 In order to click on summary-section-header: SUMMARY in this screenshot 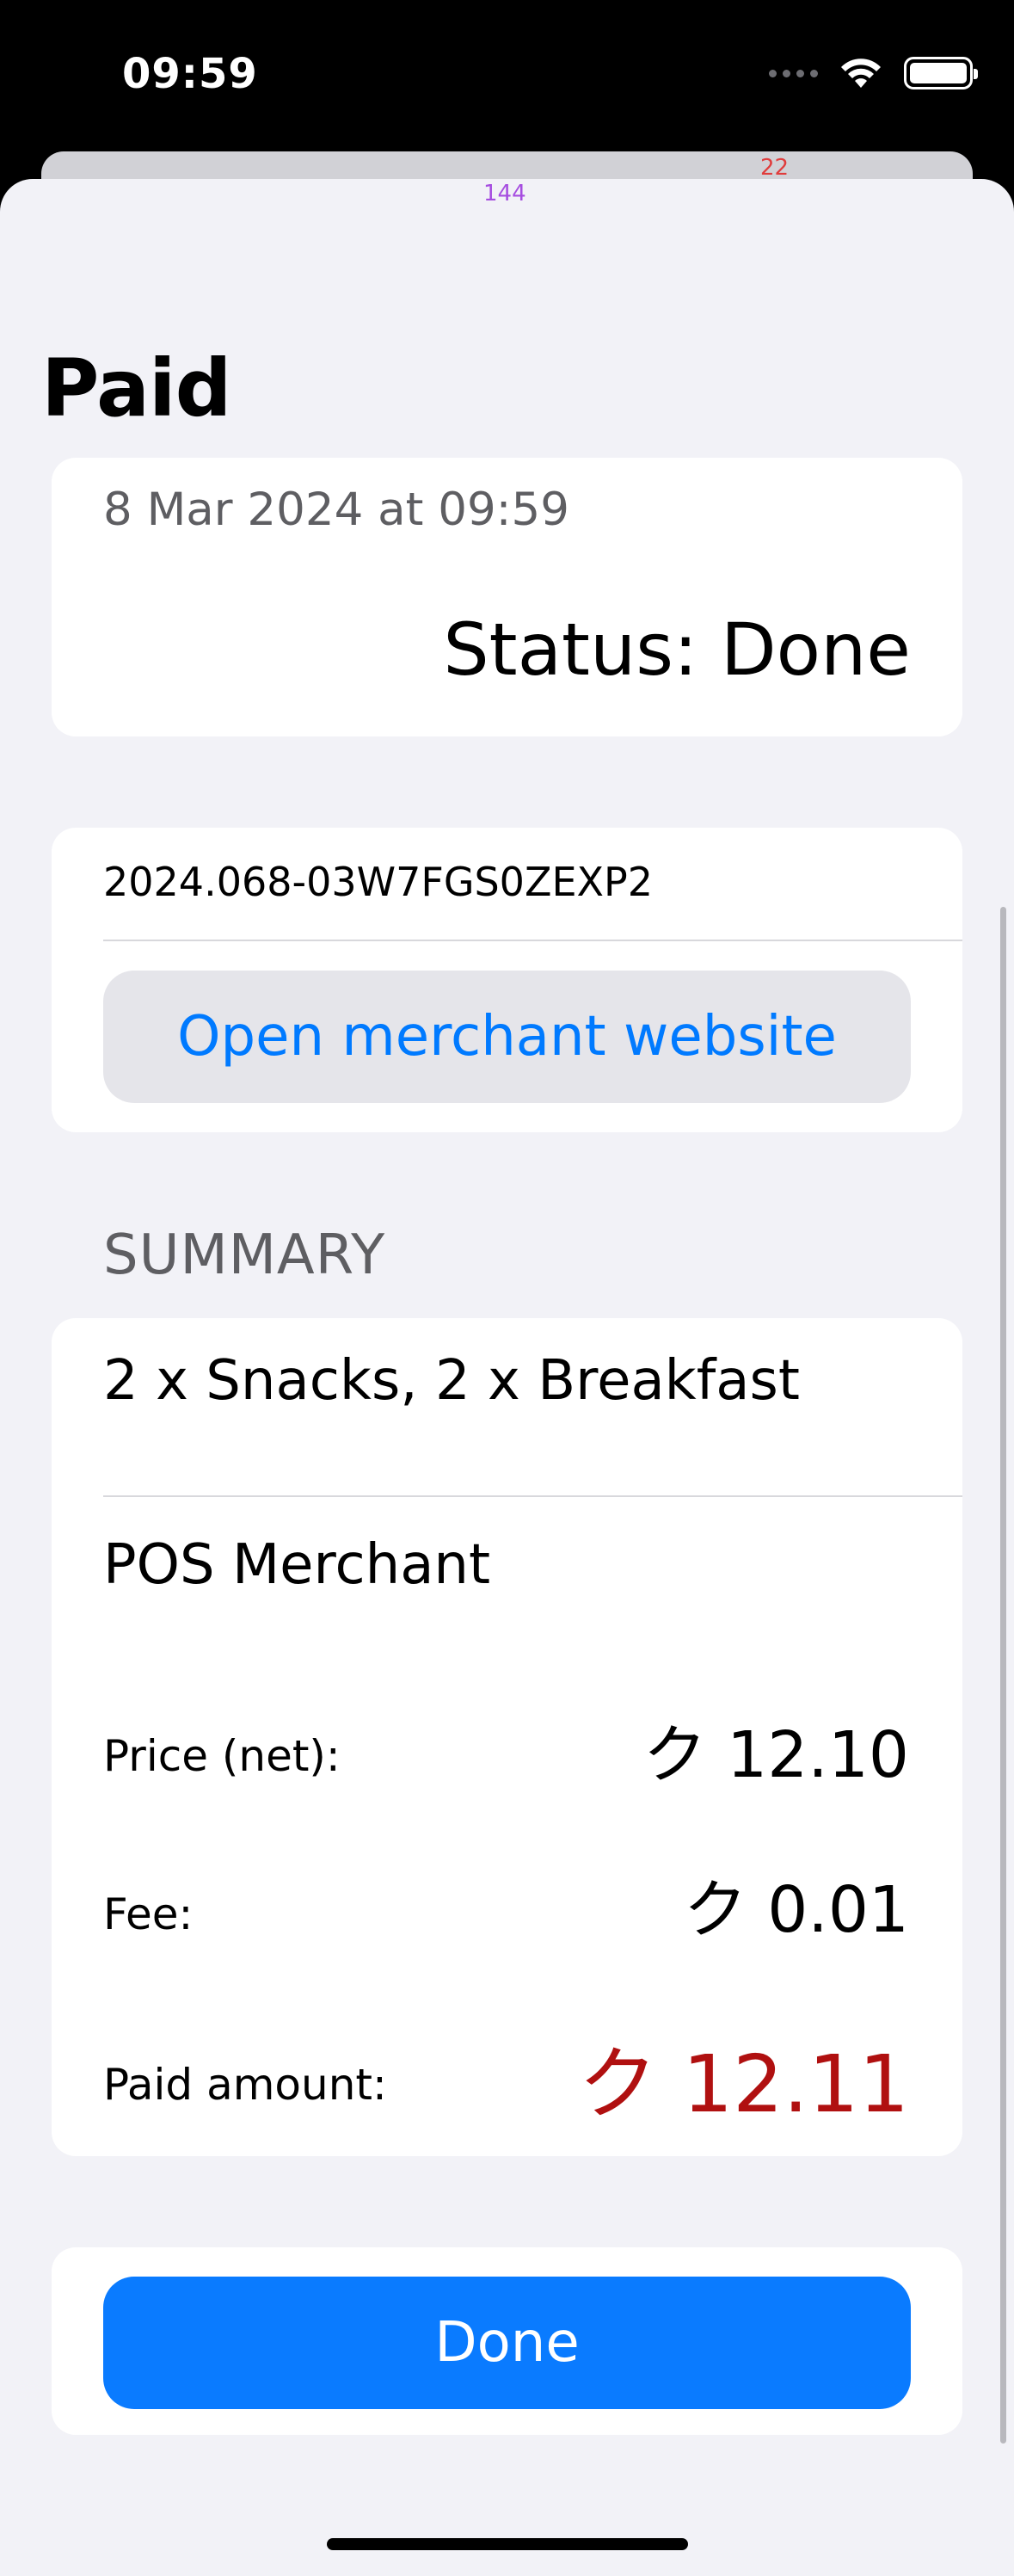, I will do `click(245, 1255)`.